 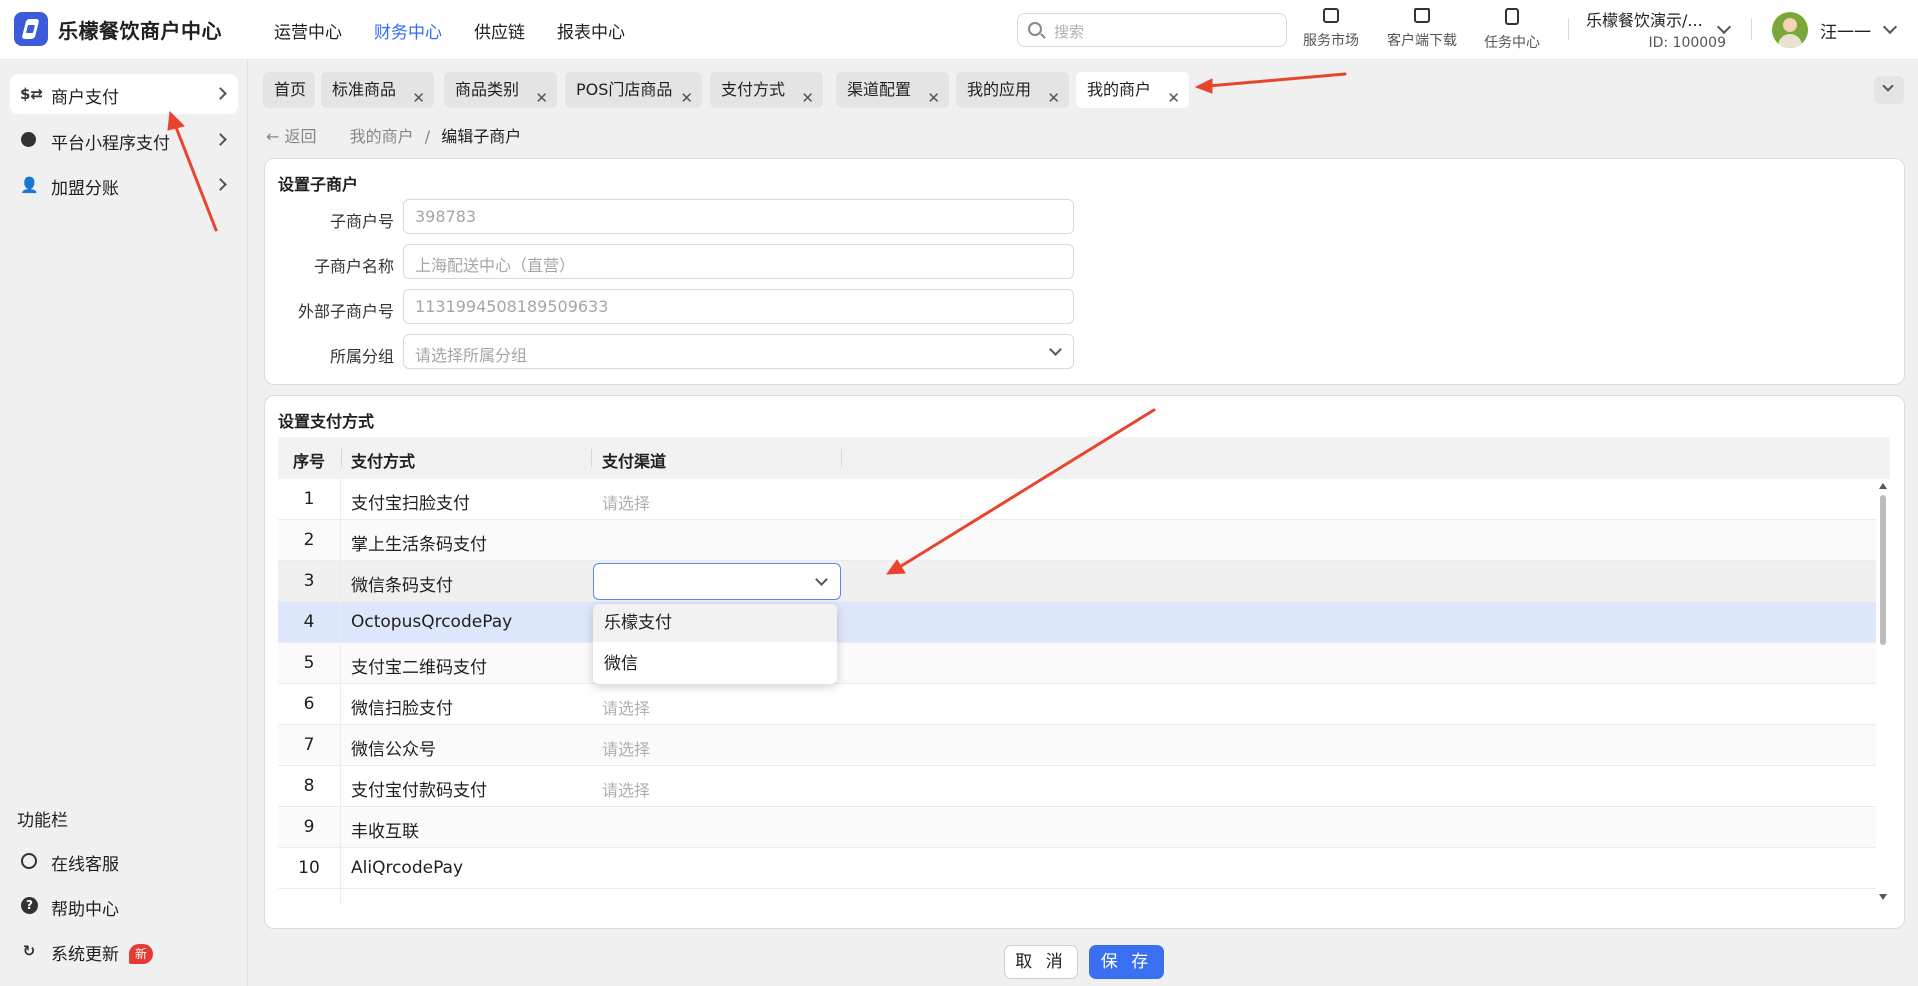 I want to click on tab-pos-store-goods: POS门店商品 ✕, so click(x=633, y=90).